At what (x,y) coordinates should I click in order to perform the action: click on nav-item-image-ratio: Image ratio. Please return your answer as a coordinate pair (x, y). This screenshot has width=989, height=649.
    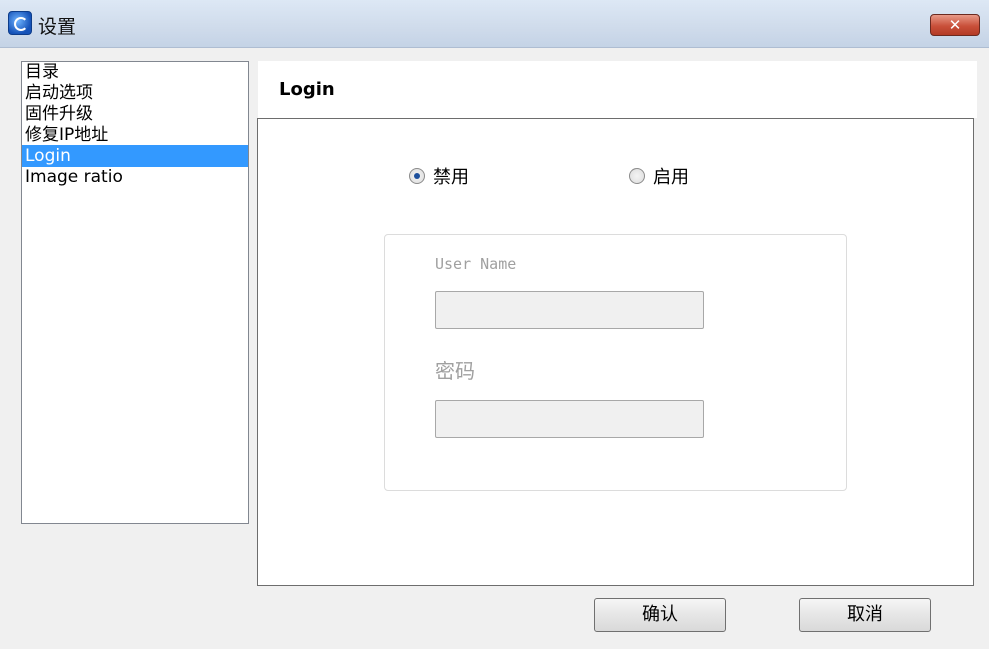
    Looking at the image, I should click on (135, 177).